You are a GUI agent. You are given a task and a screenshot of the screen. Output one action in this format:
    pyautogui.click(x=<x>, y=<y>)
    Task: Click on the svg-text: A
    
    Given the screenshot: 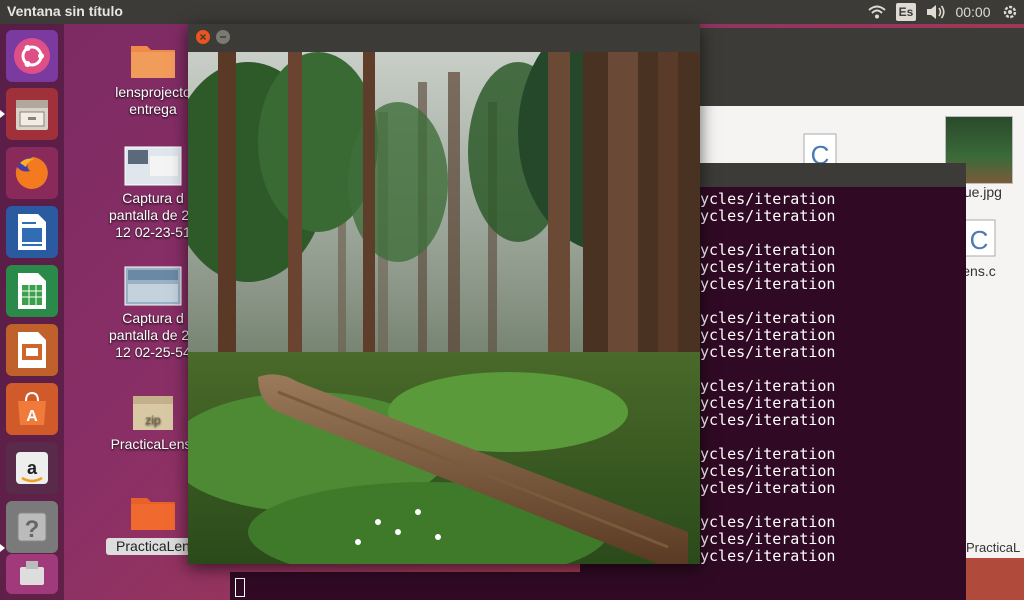 What is the action you would take?
    pyautogui.click(x=32, y=416)
    